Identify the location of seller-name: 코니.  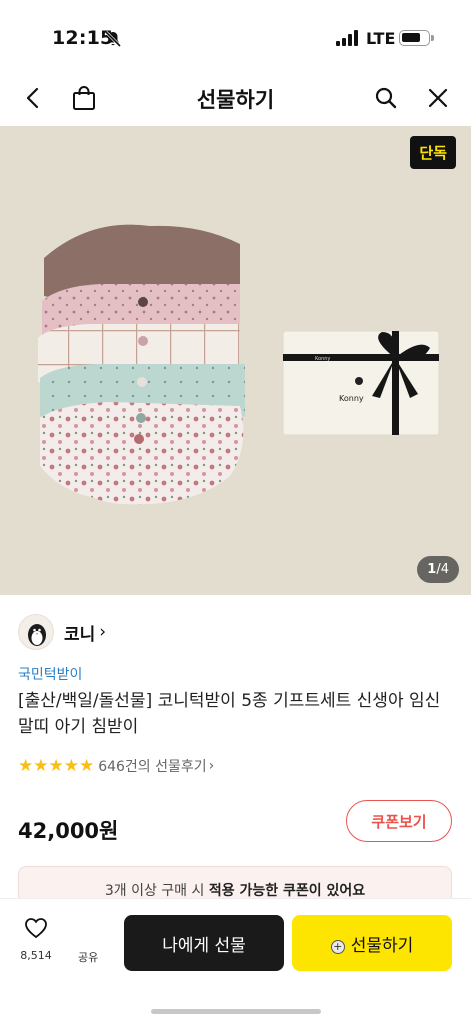
(80, 634).